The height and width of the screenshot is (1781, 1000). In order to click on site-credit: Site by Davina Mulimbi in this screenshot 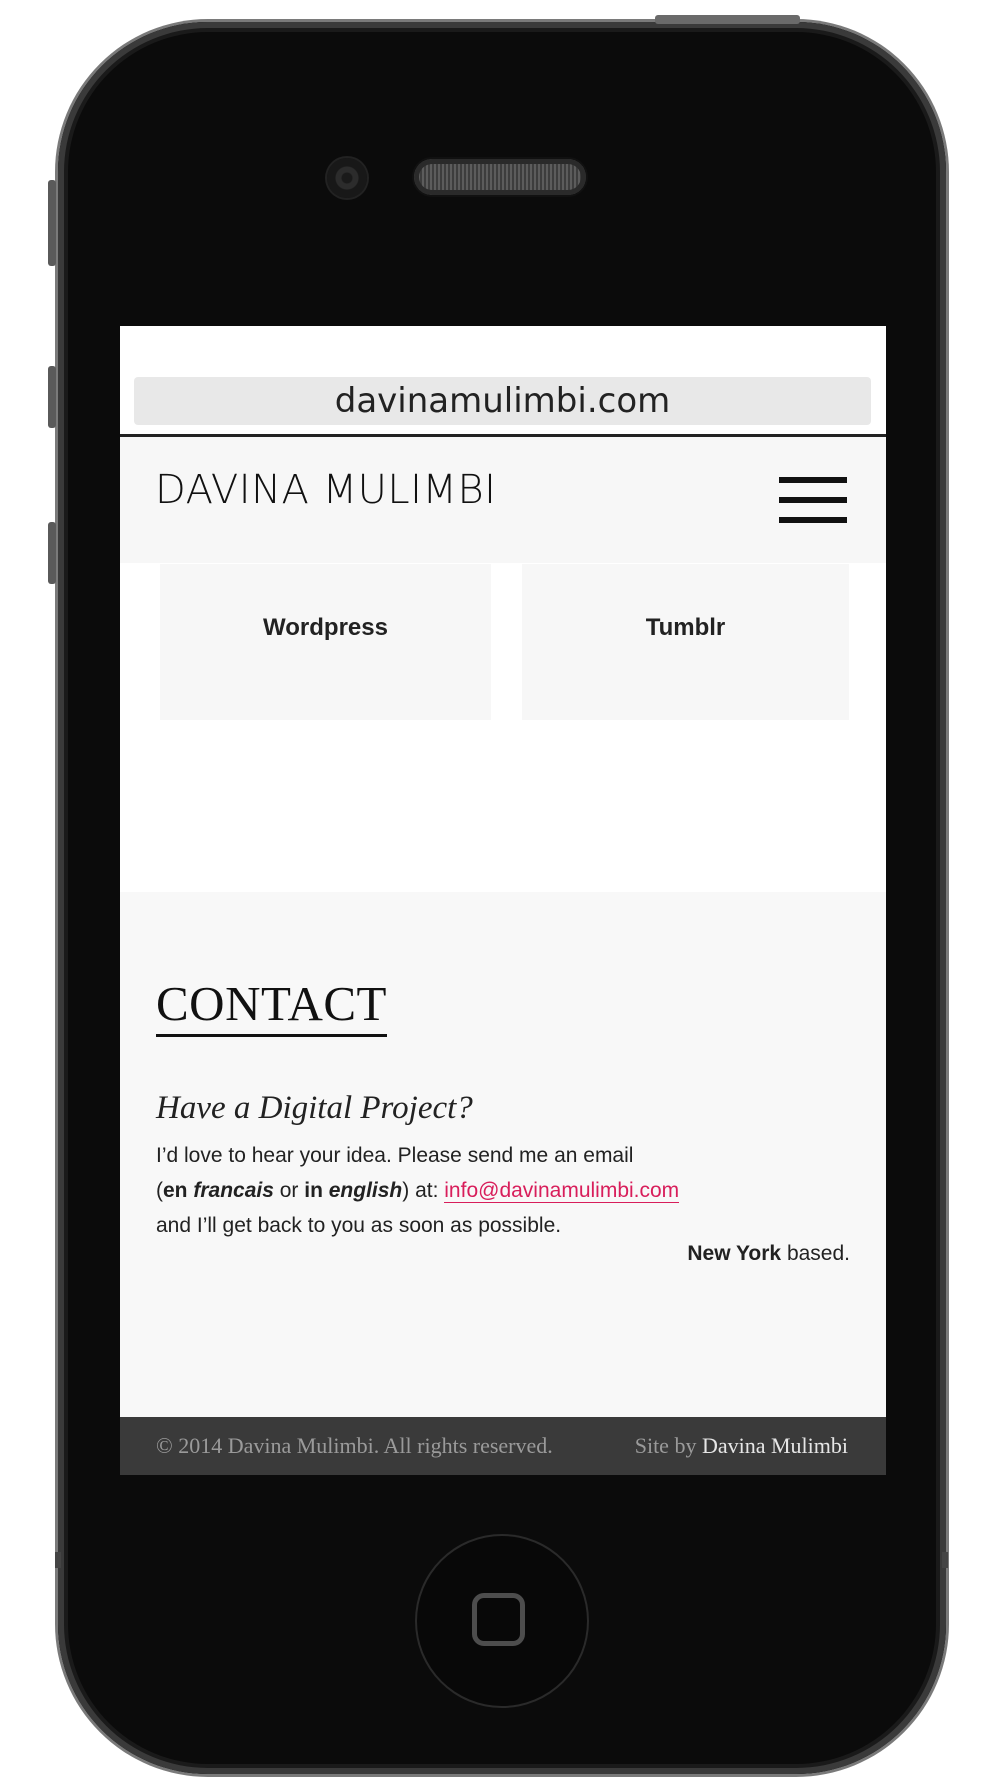, I will do `click(741, 1446)`.